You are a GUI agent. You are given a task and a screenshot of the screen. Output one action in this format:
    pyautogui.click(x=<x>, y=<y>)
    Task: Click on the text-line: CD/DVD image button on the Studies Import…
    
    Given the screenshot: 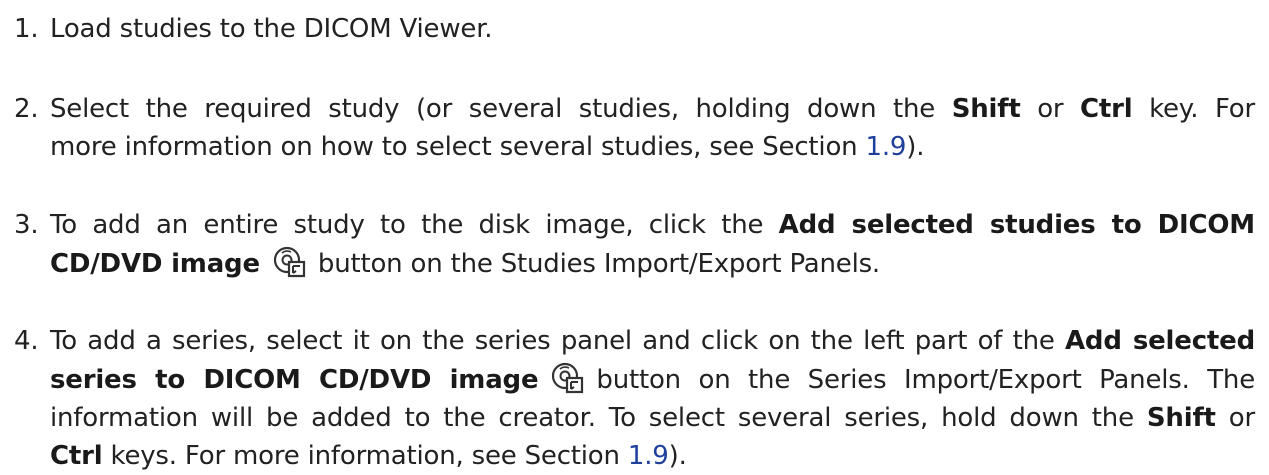 What is the action you would take?
    pyautogui.click(x=652, y=263)
    